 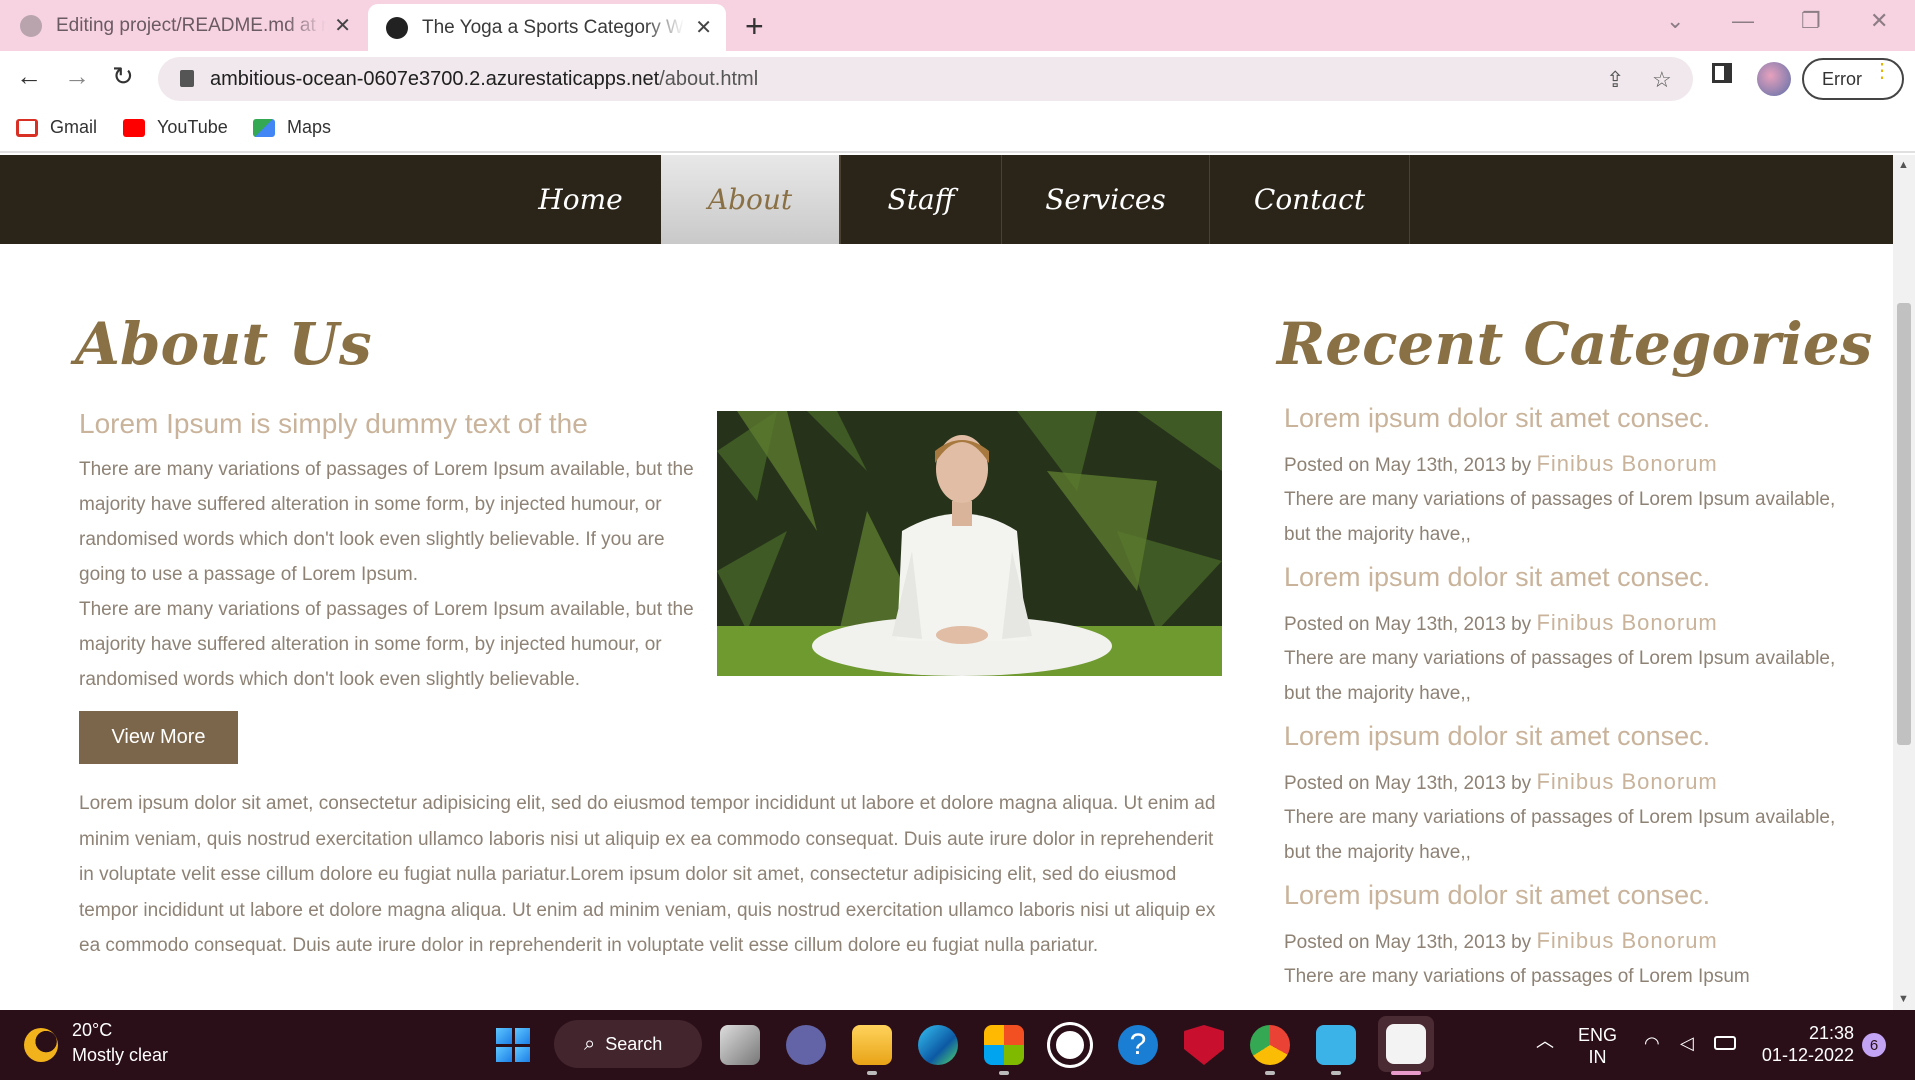 I want to click on clock-time: 21:38, so click(x=1831, y=1033).